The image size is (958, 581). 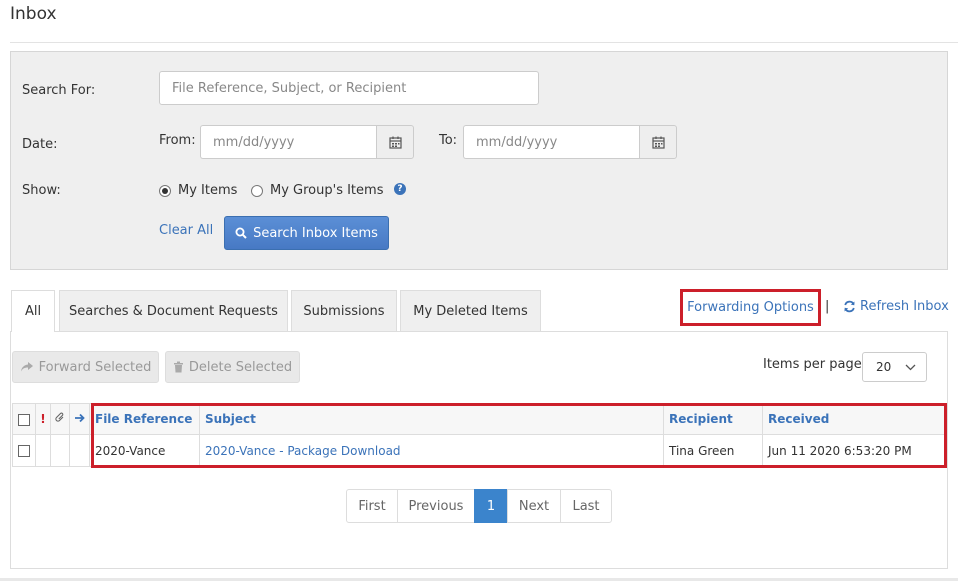 I want to click on page-next-button: Next, so click(x=534, y=506).